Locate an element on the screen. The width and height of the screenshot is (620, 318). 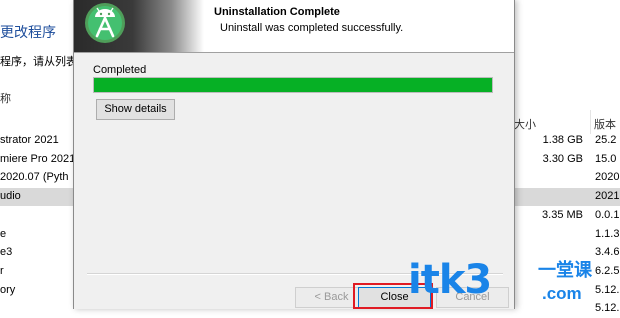
page-heading: 更改程序 is located at coordinates (28, 32).